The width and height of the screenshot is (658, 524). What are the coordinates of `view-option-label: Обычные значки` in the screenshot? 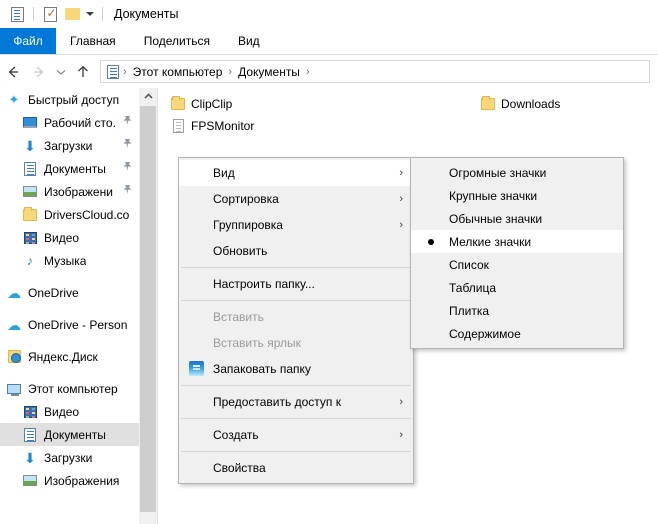 It's located at (496, 218).